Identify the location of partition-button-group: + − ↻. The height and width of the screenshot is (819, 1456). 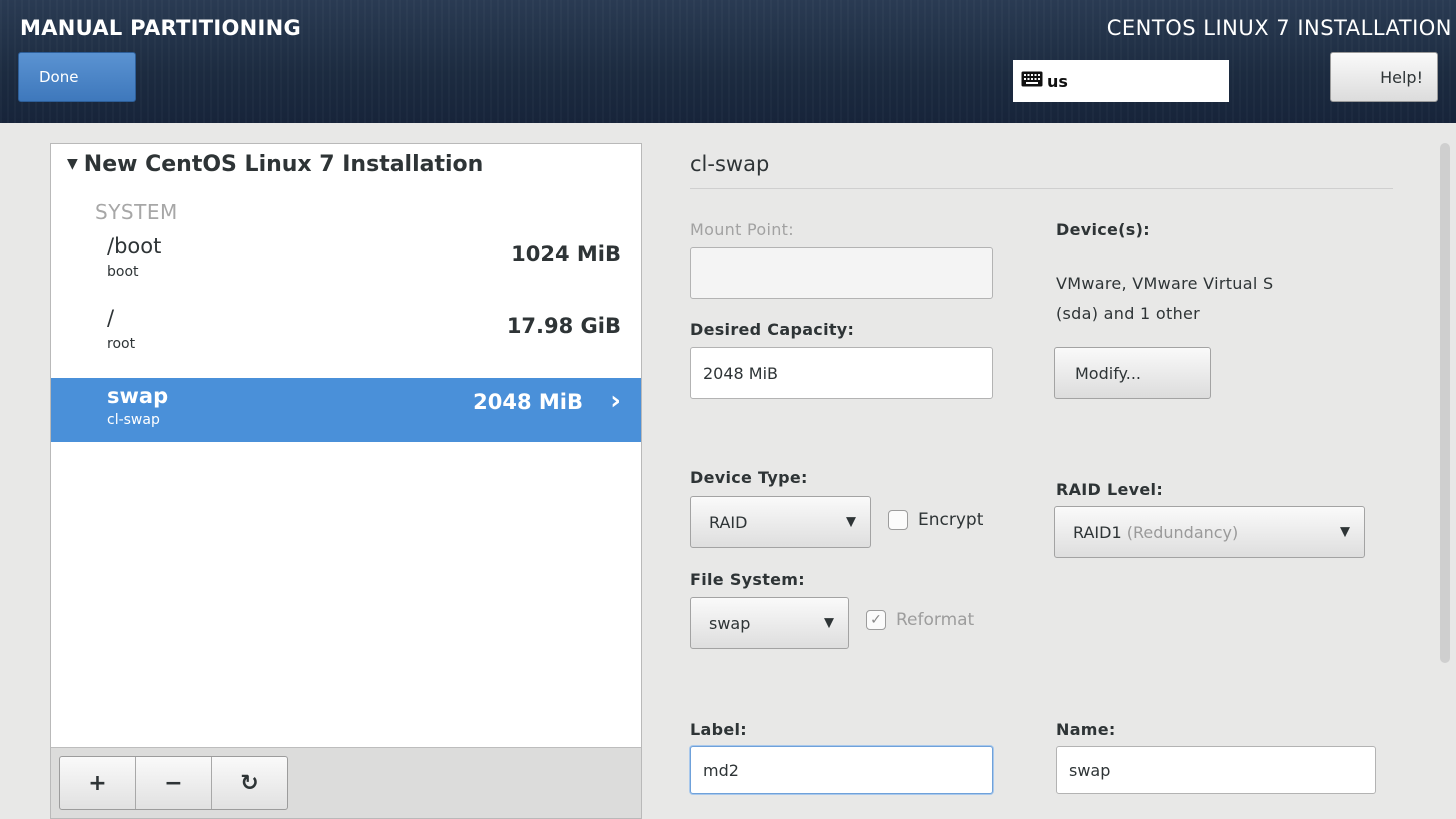
(173, 783).